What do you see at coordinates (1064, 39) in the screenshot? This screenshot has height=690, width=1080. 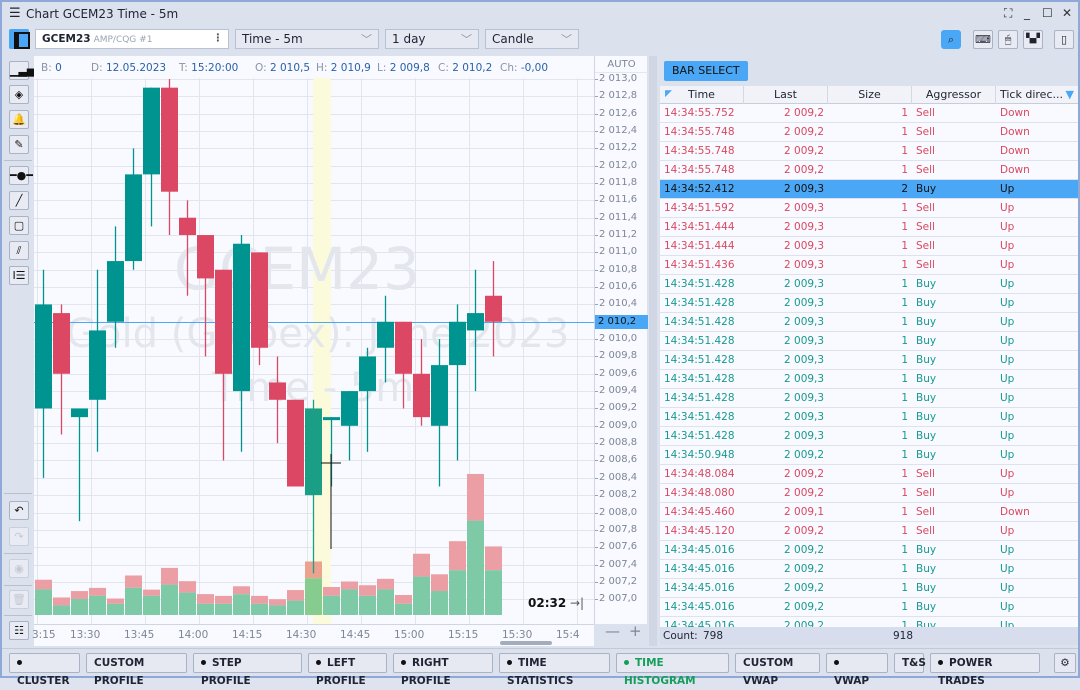 I see `panel-toggle-icon: ▯` at bounding box center [1064, 39].